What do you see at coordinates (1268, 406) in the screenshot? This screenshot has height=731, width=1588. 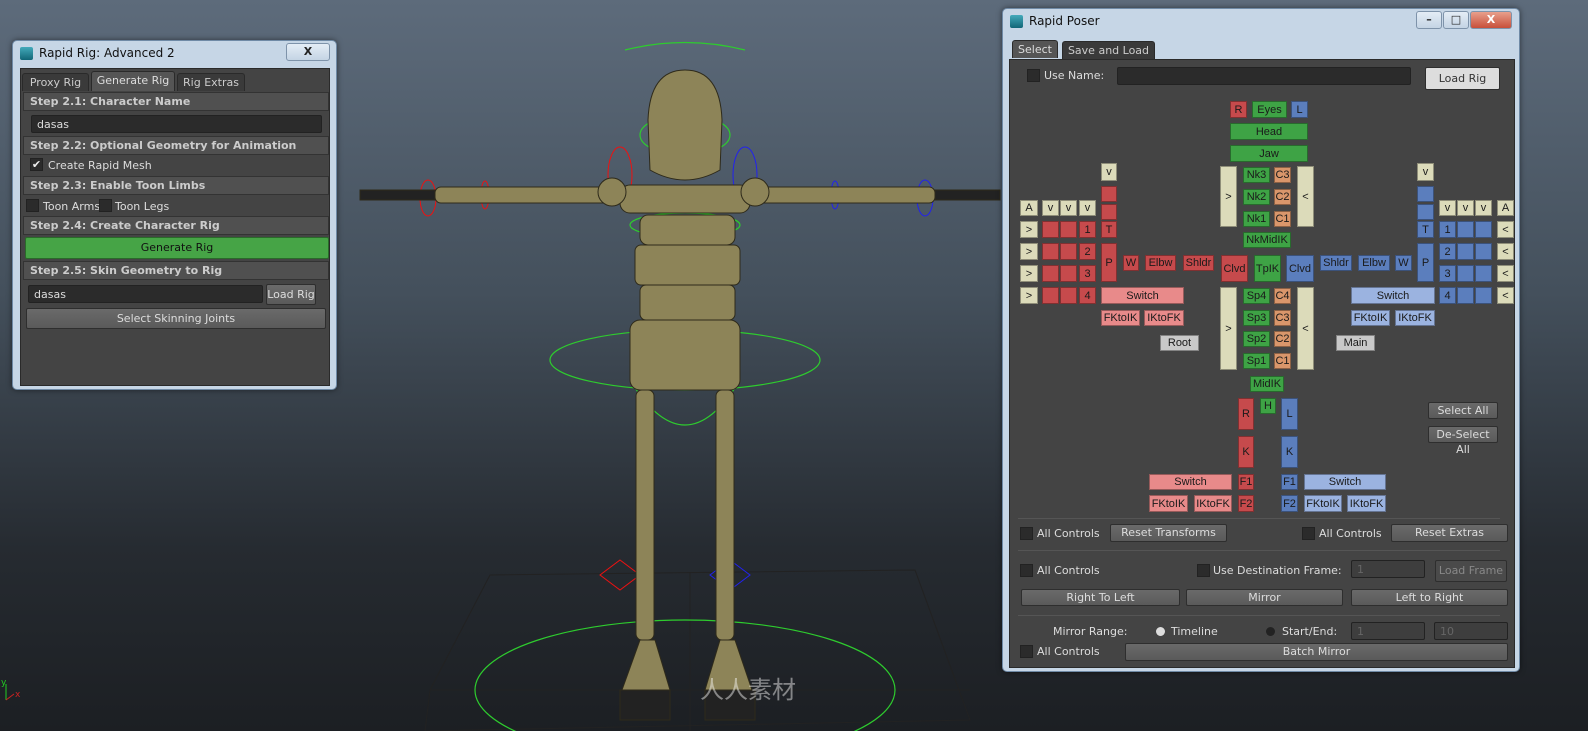 I see `picker-button-h: H` at bounding box center [1268, 406].